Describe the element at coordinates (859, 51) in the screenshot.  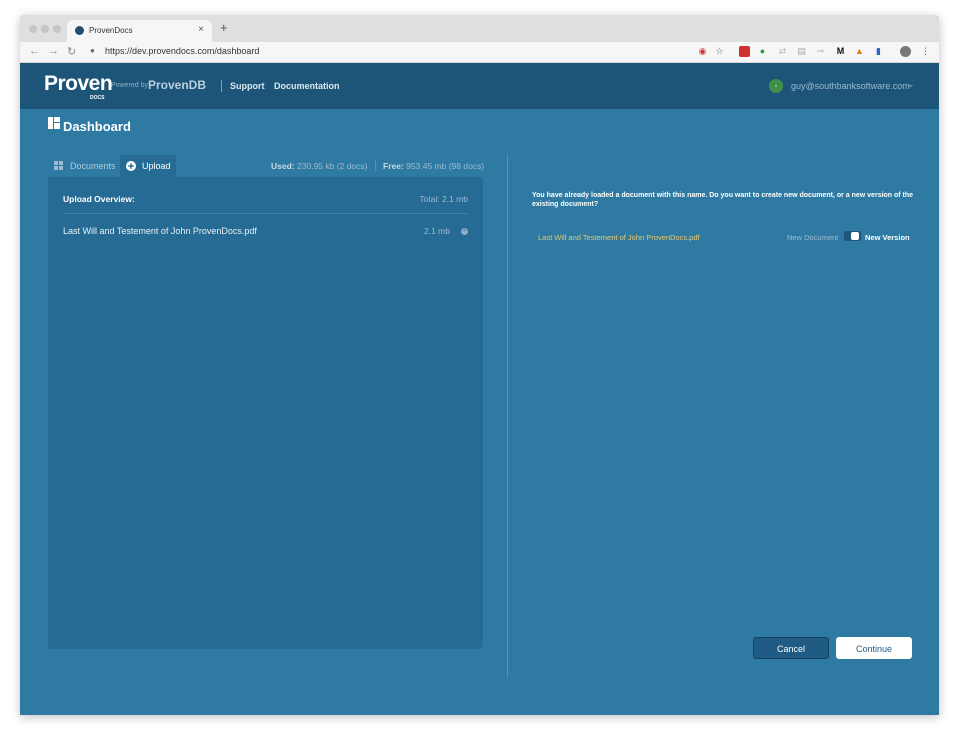
I see `metamask-extension-icon: ▲` at that location.